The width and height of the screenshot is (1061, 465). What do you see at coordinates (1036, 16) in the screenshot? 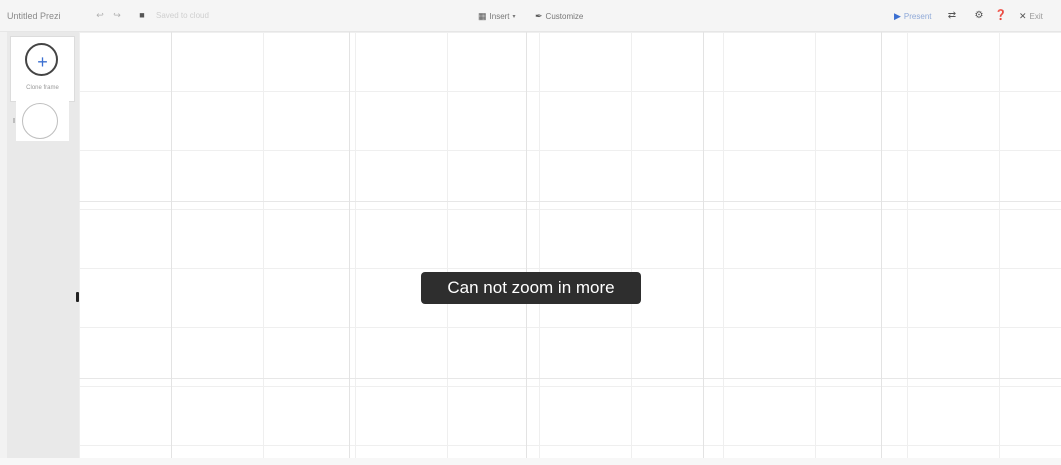
I see `exit-label: Exit` at bounding box center [1036, 16].